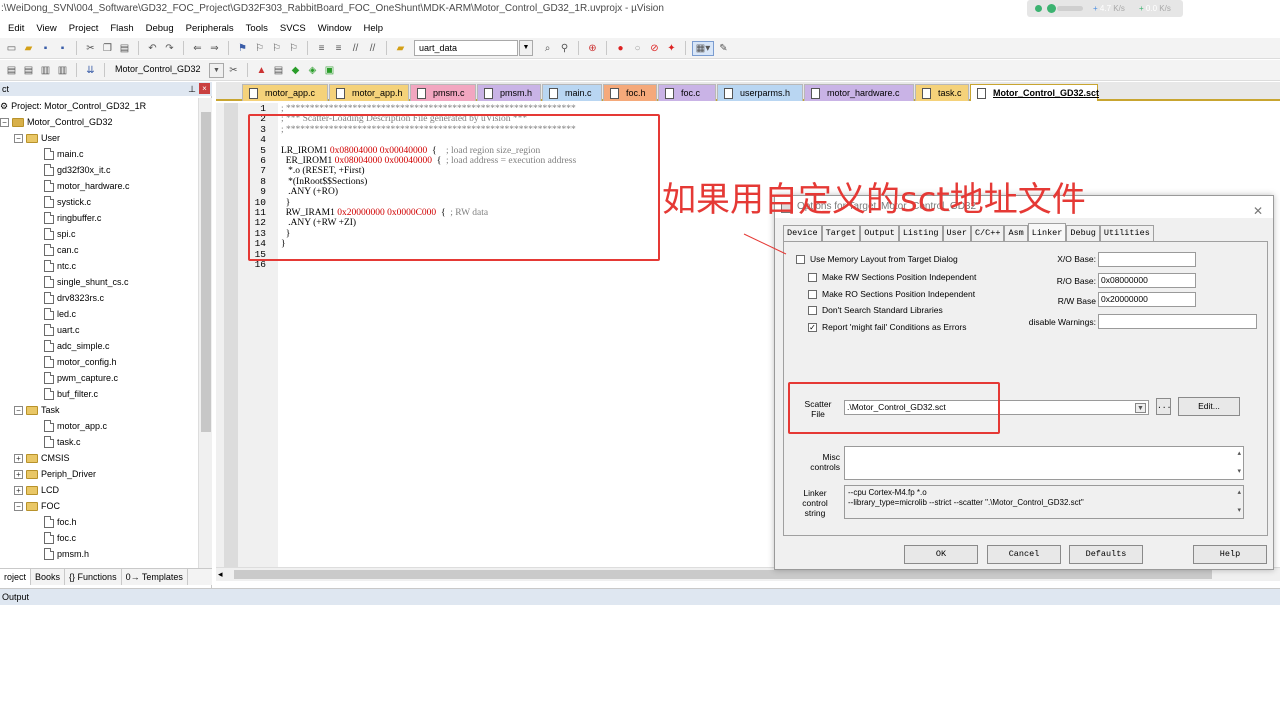 Image resolution: width=1280 pixels, height=711 pixels. I want to click on group-foc: − FOC, so click(37, 506).